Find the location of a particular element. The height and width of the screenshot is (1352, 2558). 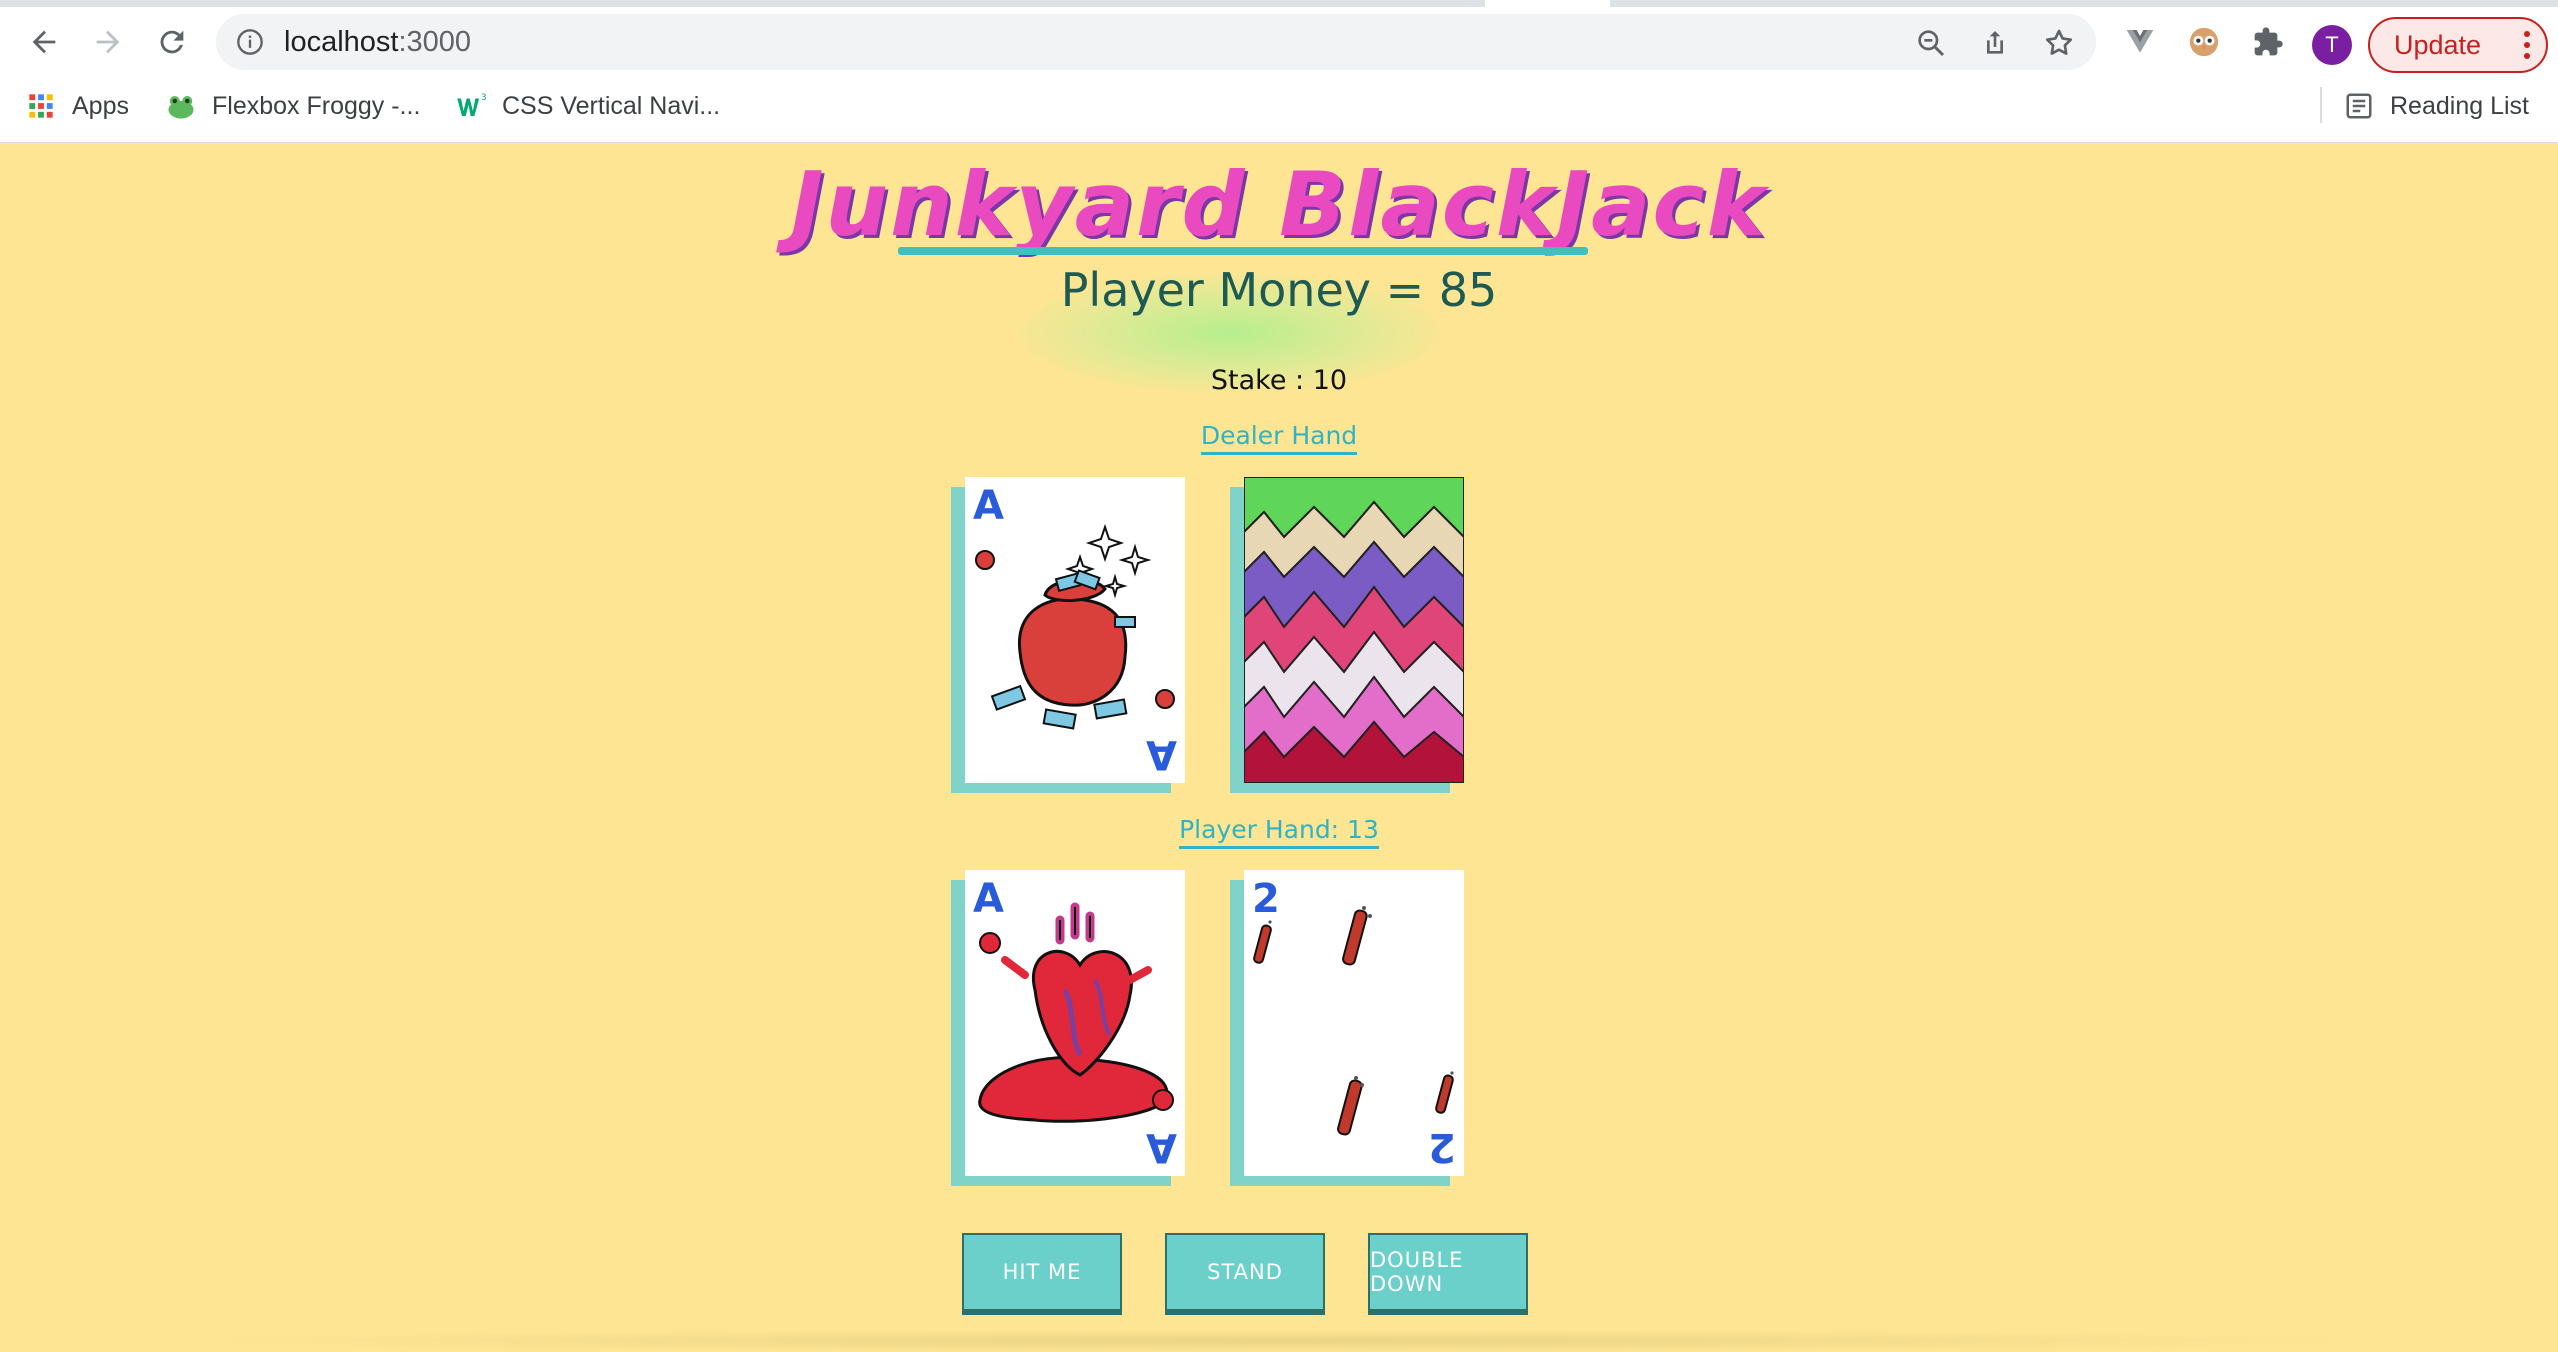

update-button: Update is located at coordinates (2458, 45).